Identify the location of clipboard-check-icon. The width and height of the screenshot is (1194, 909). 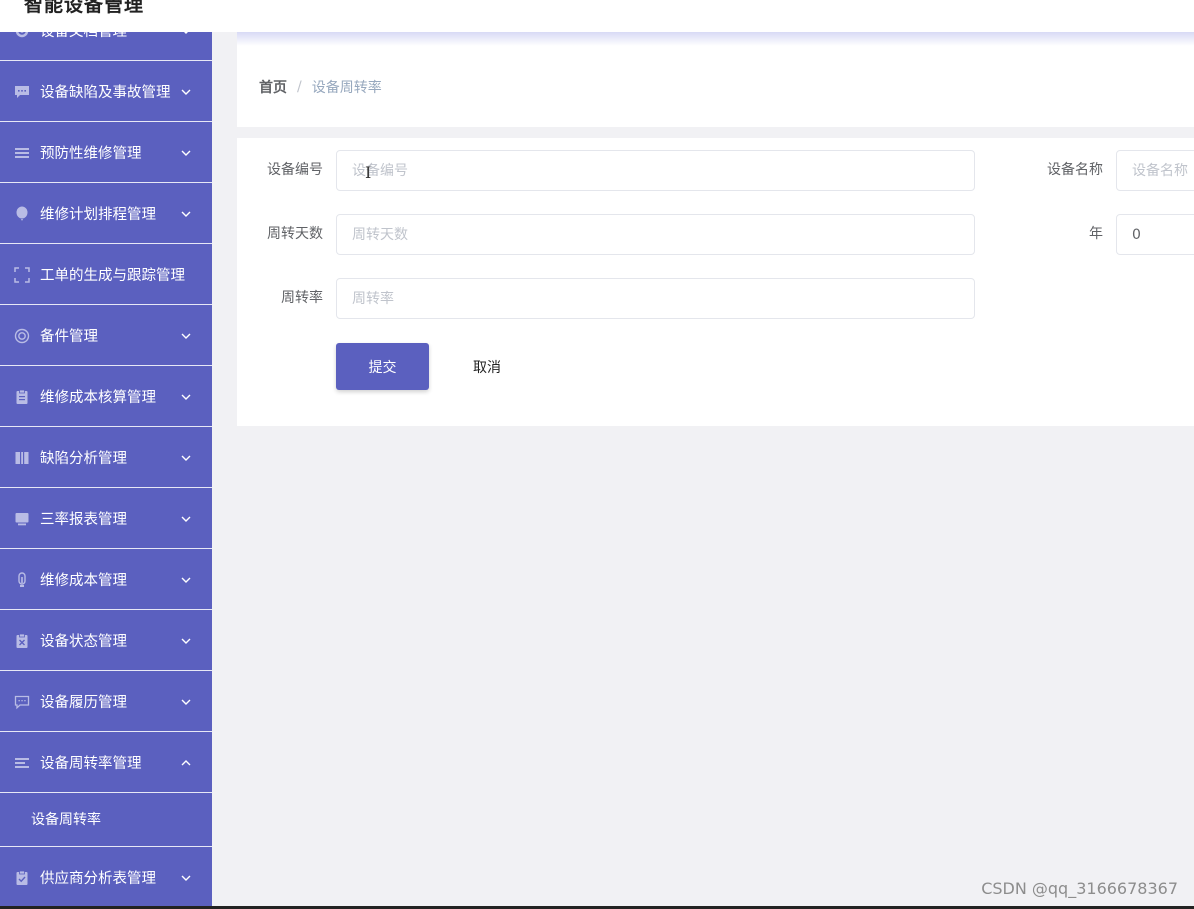
(22, 878).